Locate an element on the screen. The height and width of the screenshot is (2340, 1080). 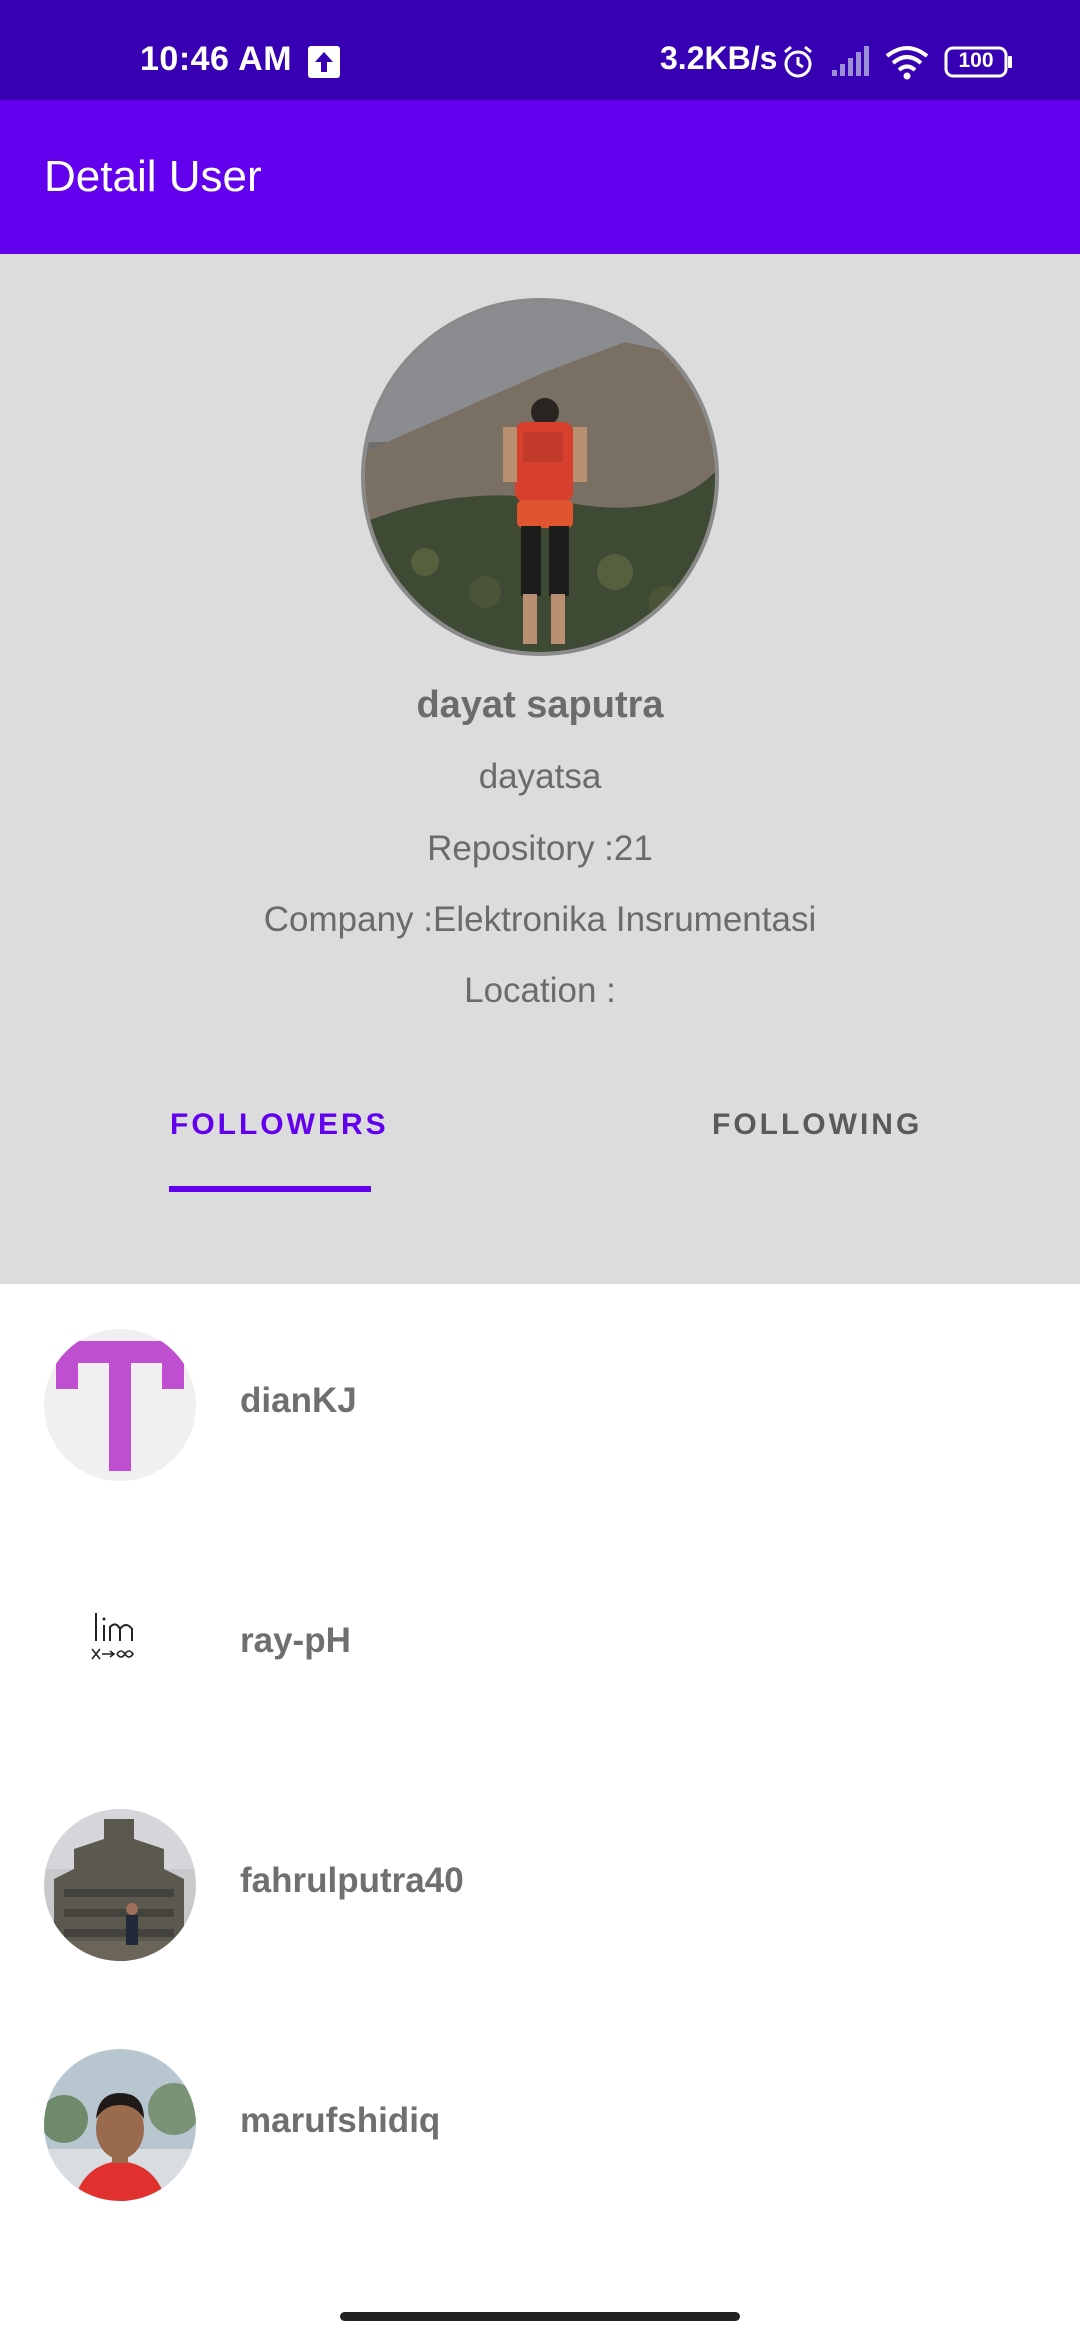
status-time: 10:46 AM is located at coordinates (216, 59).